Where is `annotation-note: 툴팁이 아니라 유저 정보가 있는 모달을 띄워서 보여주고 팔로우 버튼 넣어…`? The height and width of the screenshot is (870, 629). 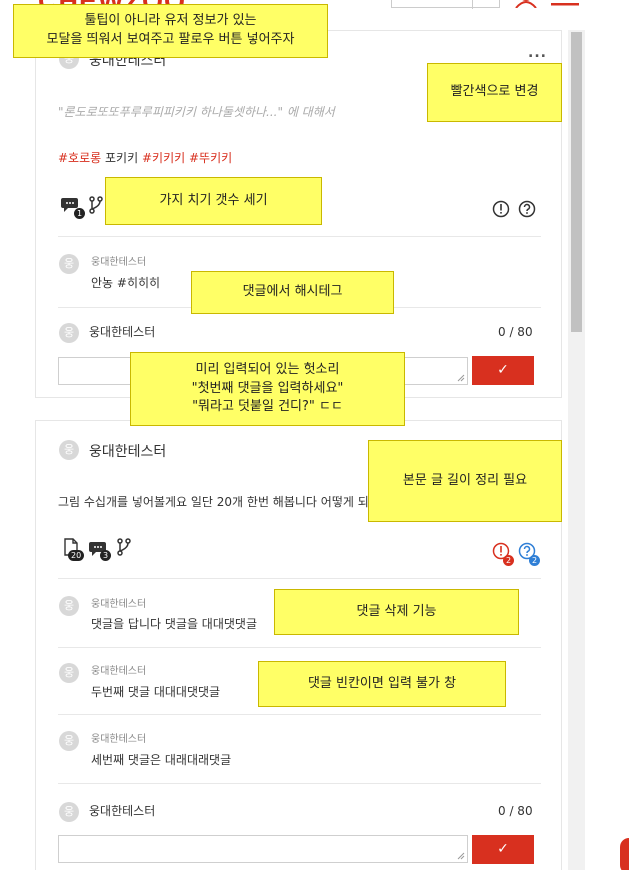
annotation-note: 툴팁이 아니라 유저 정보가 있는 모달을 띄워서 보여주고 팔로우 버튼 넣어… is located at coordinates (170, 31).